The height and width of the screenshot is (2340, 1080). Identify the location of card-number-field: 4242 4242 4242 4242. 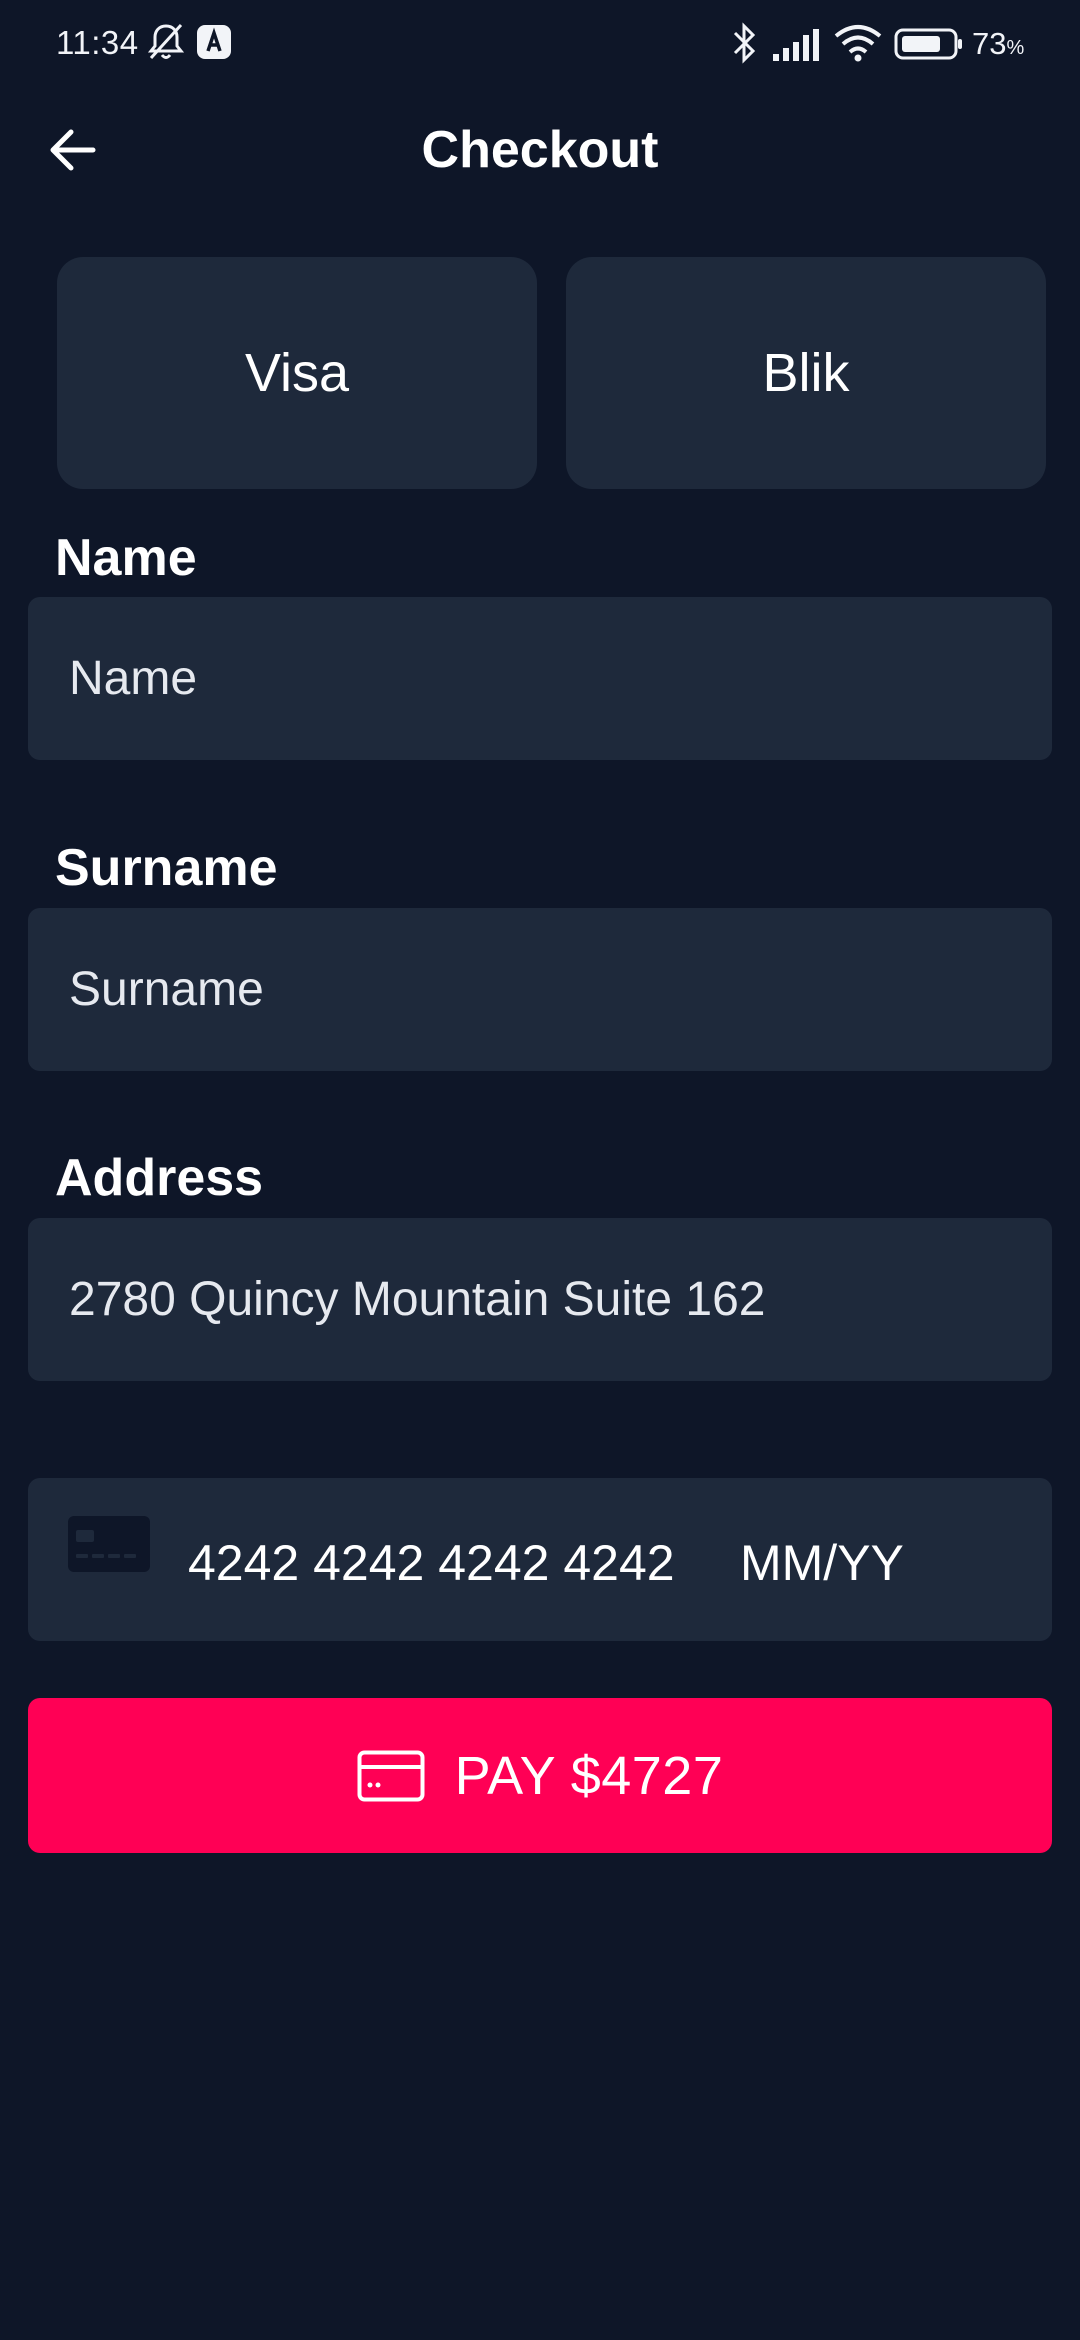
(431, 1563).